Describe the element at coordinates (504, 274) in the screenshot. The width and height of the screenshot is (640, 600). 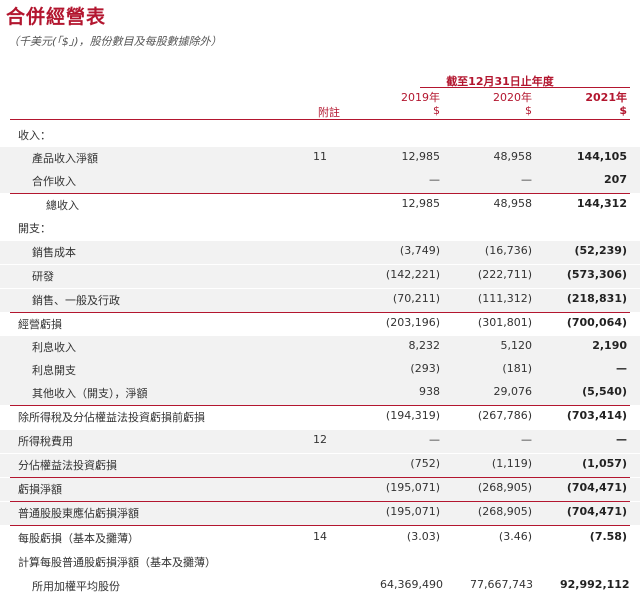
I see `value-2020: (222,711)` at that location.